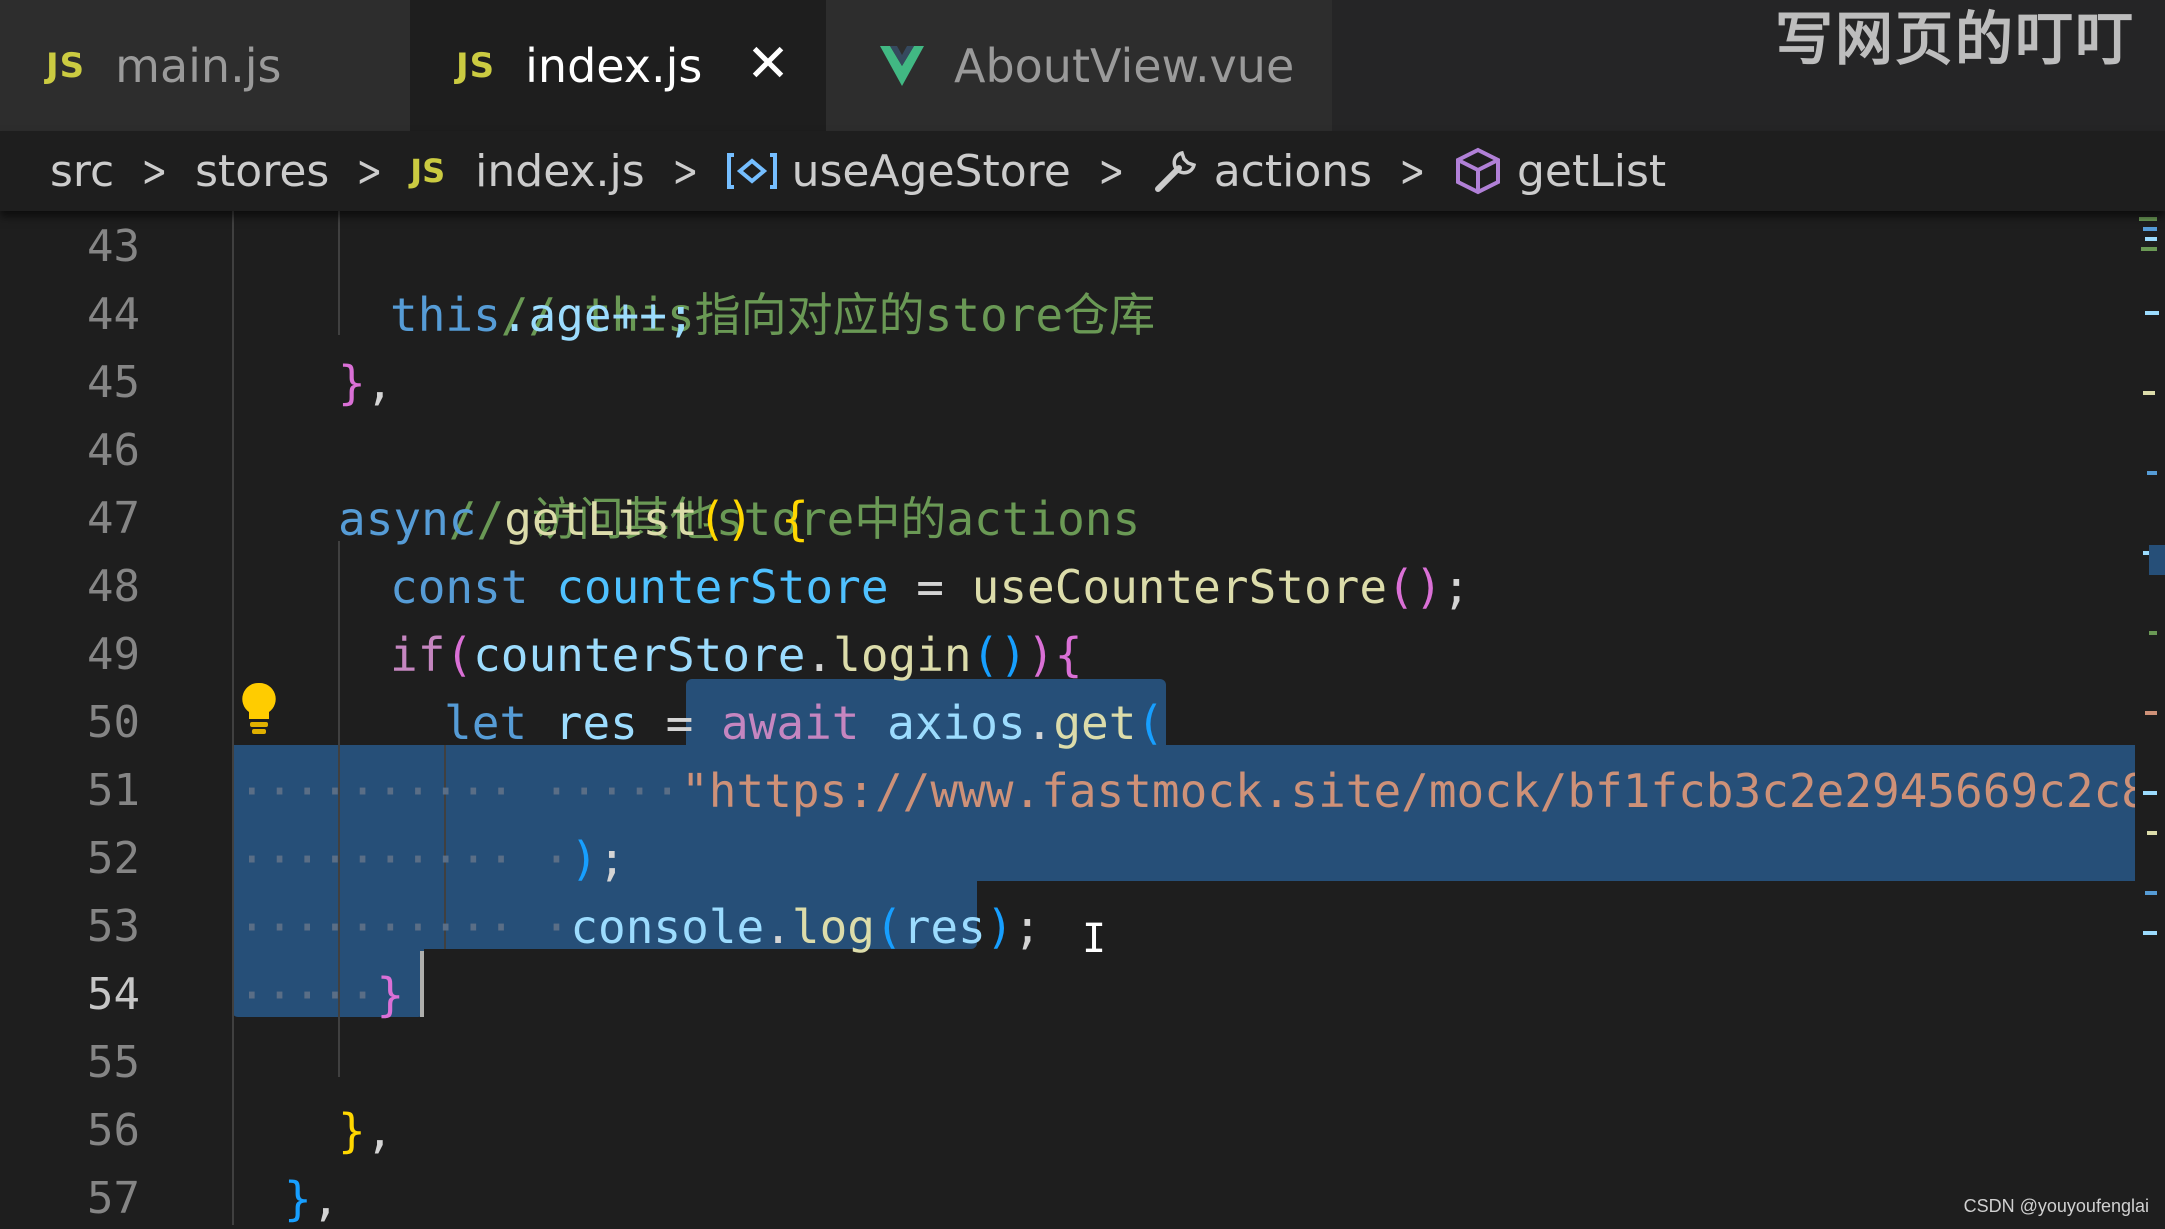  I want to click on code-token: await, so click(790, 723).